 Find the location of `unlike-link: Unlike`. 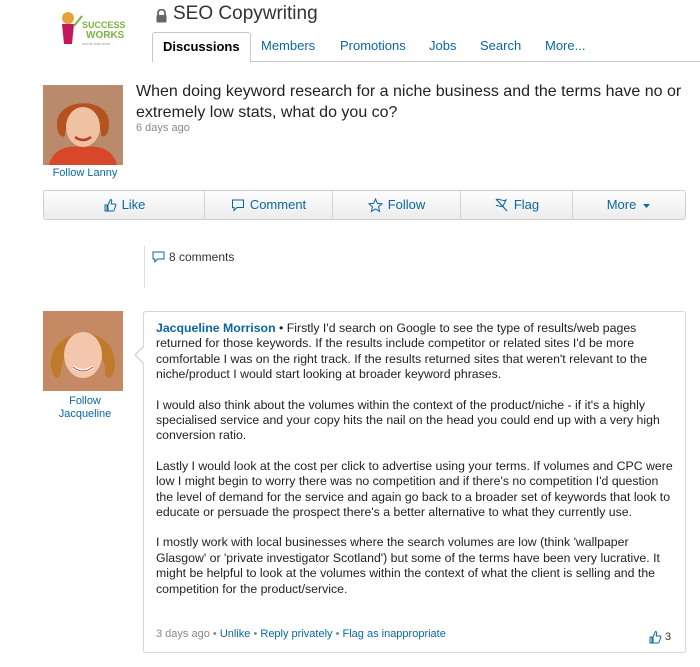

unlike-link: Unlike is located at coordinates (235, 634).